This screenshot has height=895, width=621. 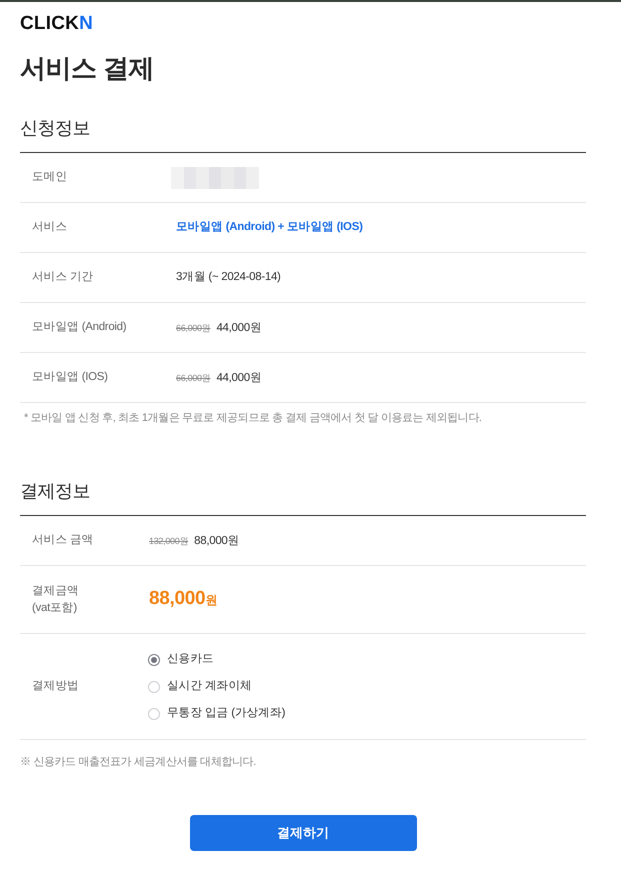 What do you see at coordinates (269, 227) in the screenshot?
I see `service-value: 모바일앱 (Android) + 모바일앱 (IOS)` at bounding box center [269, 227].